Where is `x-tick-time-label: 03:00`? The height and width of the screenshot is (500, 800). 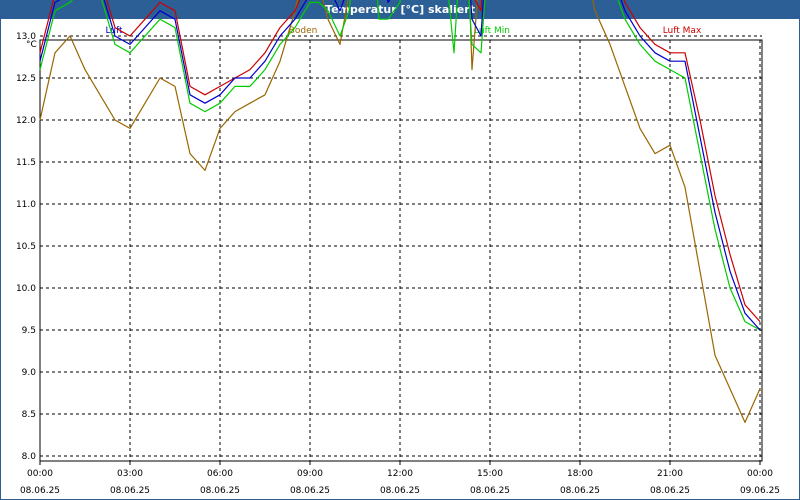 x-tick-time-label: 03:00 is located at coordinates (130, 474).